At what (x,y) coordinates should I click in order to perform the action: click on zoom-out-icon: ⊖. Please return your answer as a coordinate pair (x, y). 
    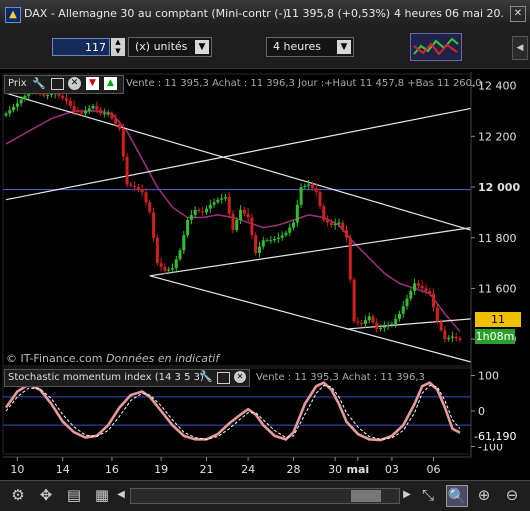
    Looking at the image, I should click on (512, 495).